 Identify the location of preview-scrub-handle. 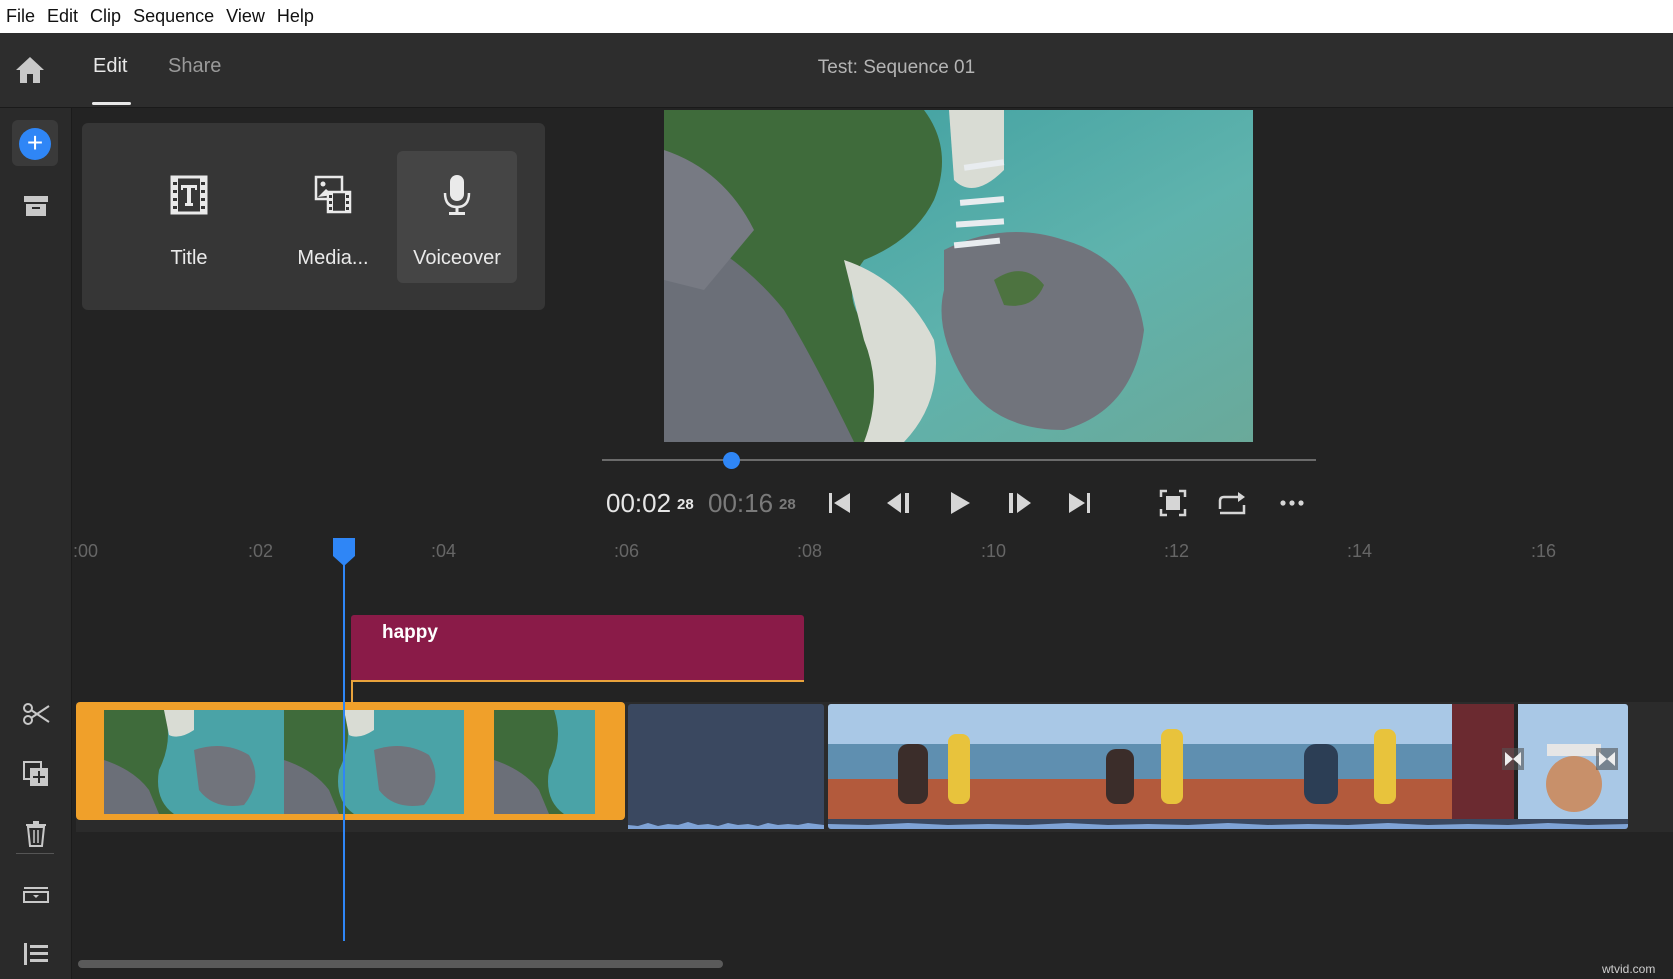
(731, 460).